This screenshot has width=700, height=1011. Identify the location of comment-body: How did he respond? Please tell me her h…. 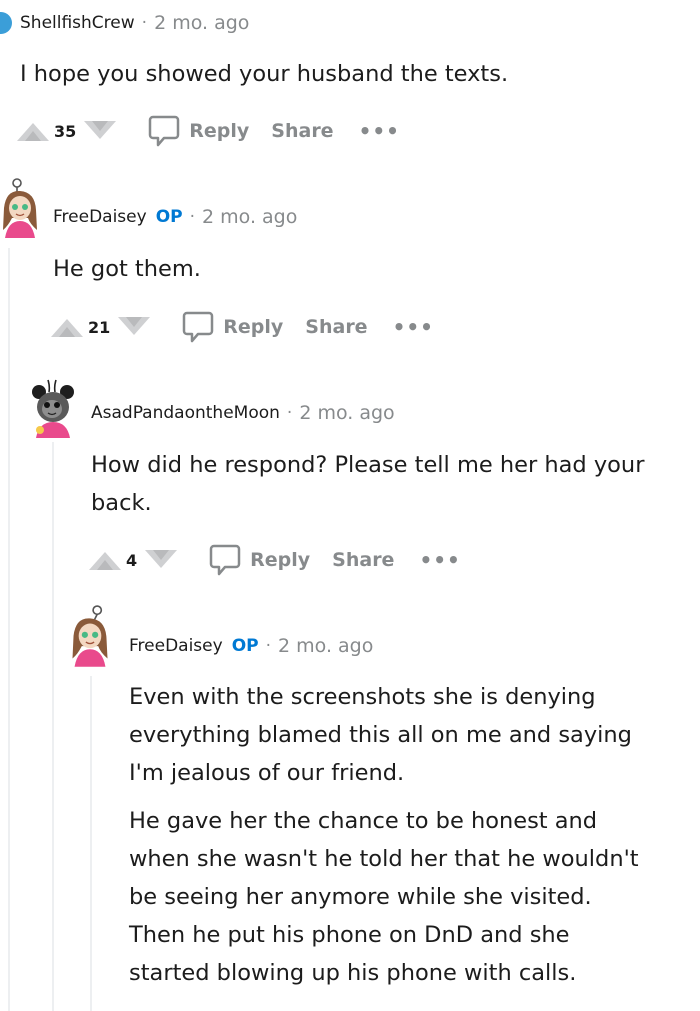
(371, 484).